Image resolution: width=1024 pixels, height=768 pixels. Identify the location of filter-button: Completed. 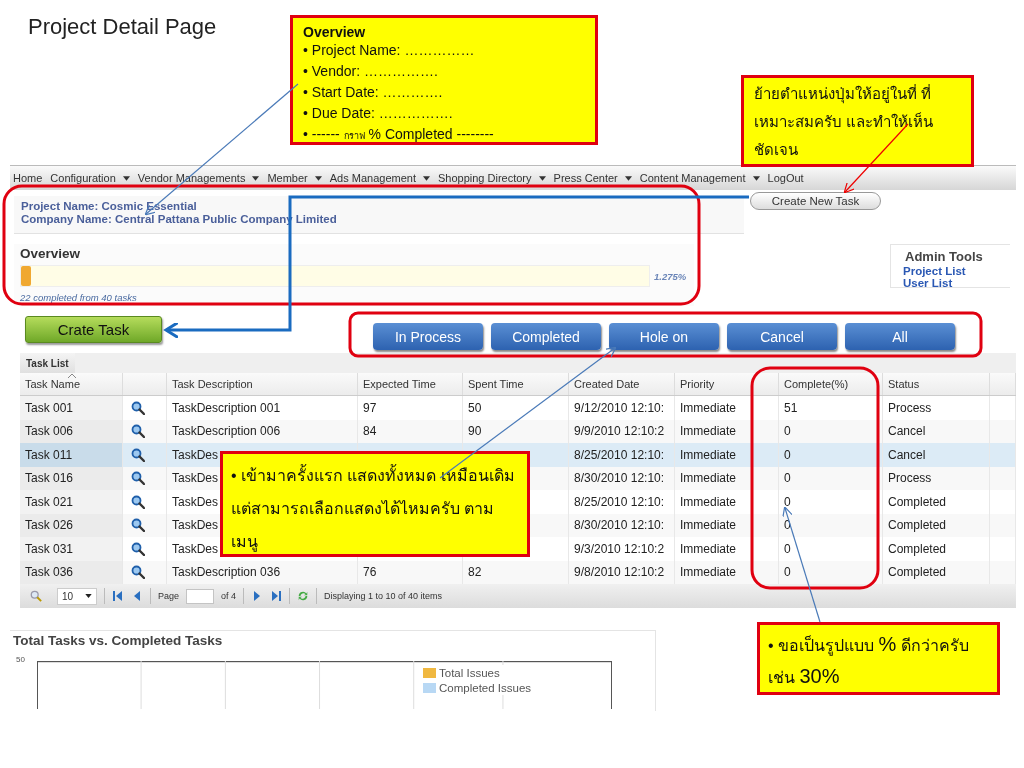
(546, 336).